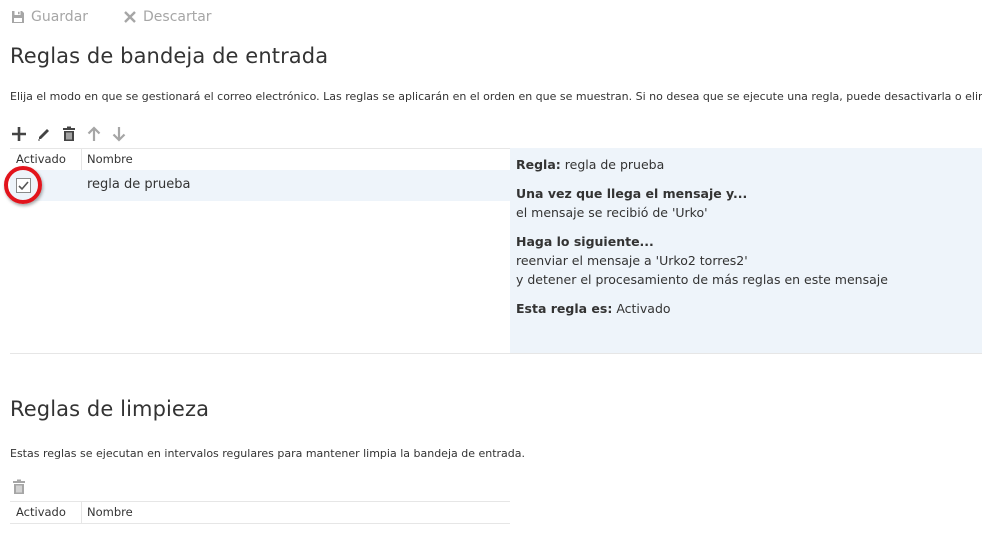 Image resolution: width=982 pixels, height=545 pixels. Describe the element at coordinates (23, 185) in the screenshot. I see `highlight-circle` at that location.